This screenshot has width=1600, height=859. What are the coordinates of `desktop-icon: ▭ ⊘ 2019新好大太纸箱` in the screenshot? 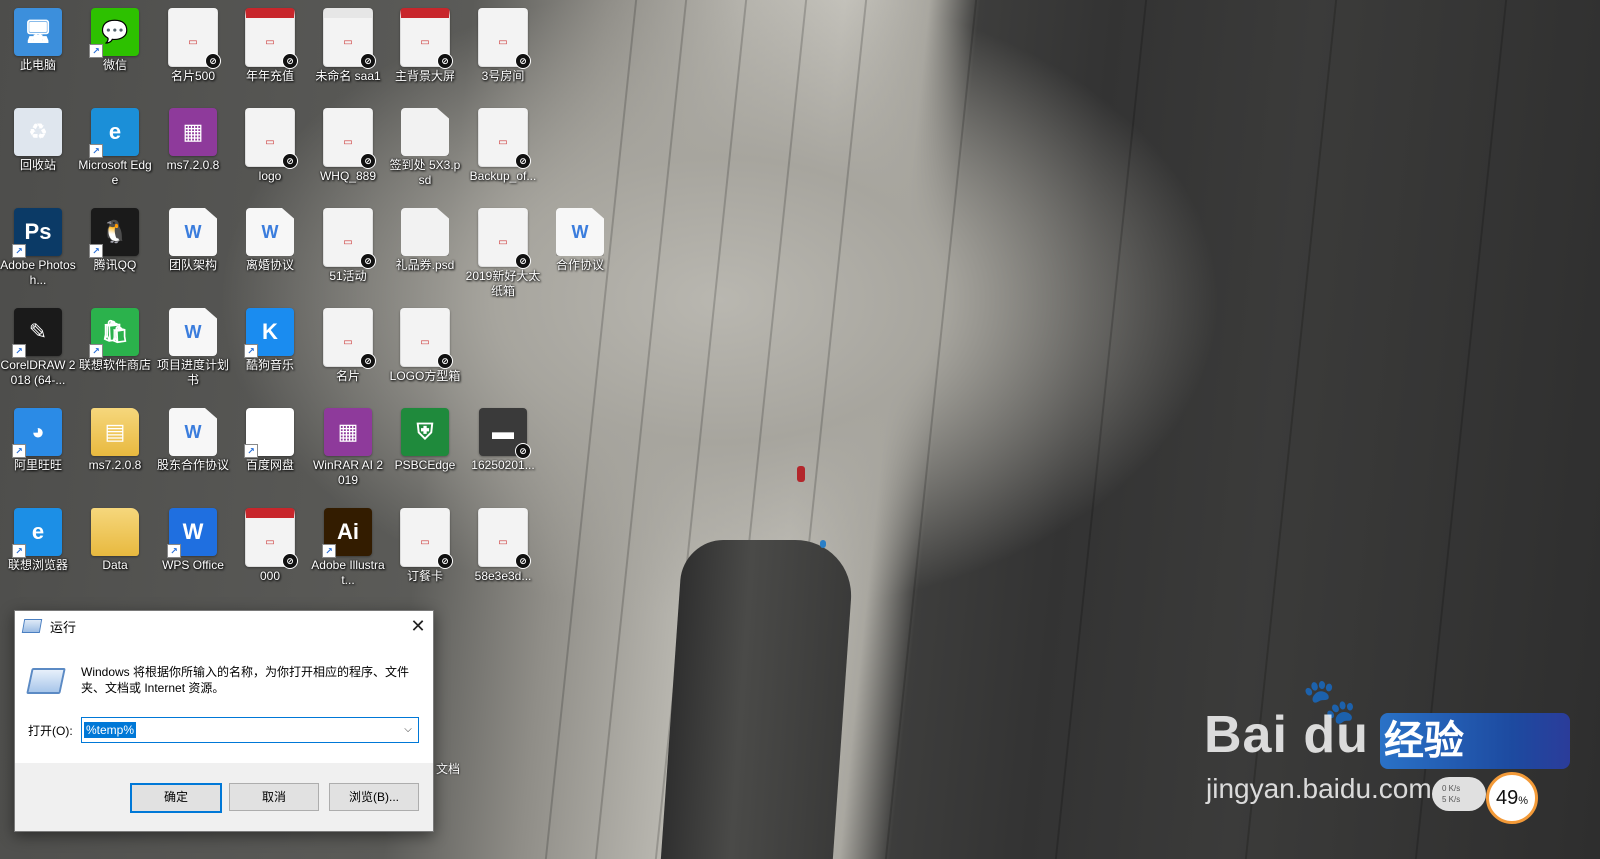 It's located at (503, 251).